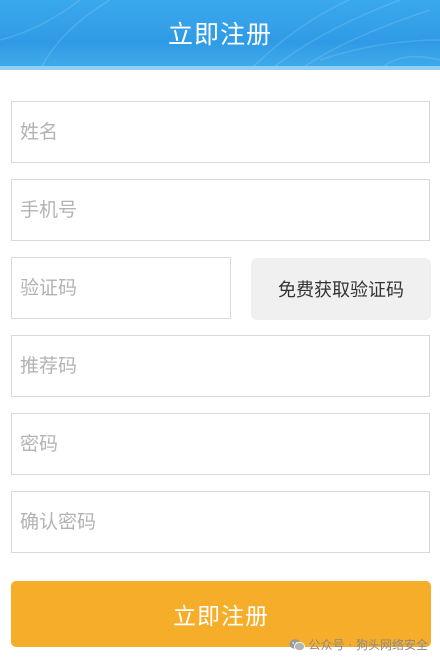 This screenshot has height=661, width=440. I want to click on verification-code-field, so click(121, 288).